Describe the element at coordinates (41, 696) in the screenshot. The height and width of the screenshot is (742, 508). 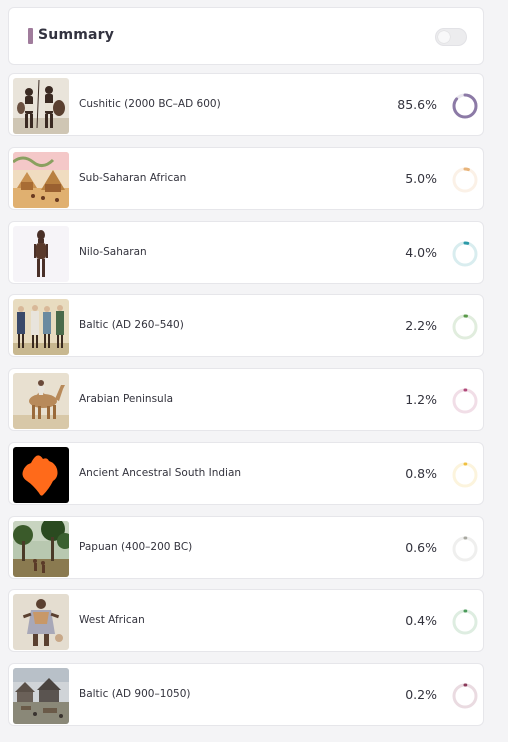
I see `baltic-village-image` at that location.